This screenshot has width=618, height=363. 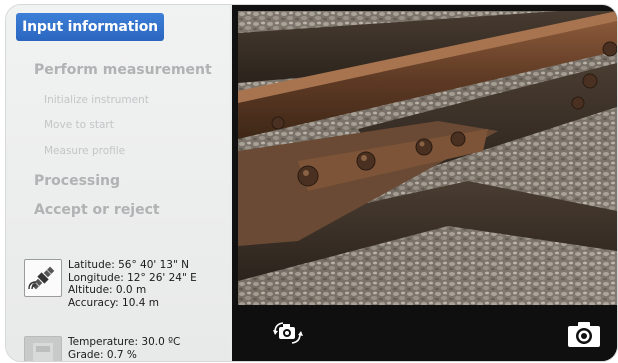 I want to click on sensor-icon, so click(x=43, y=348).